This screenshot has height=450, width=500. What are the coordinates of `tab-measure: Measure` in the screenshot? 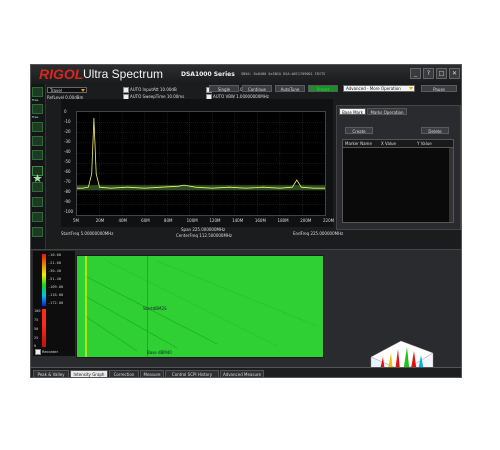 It's located at (152, 373).